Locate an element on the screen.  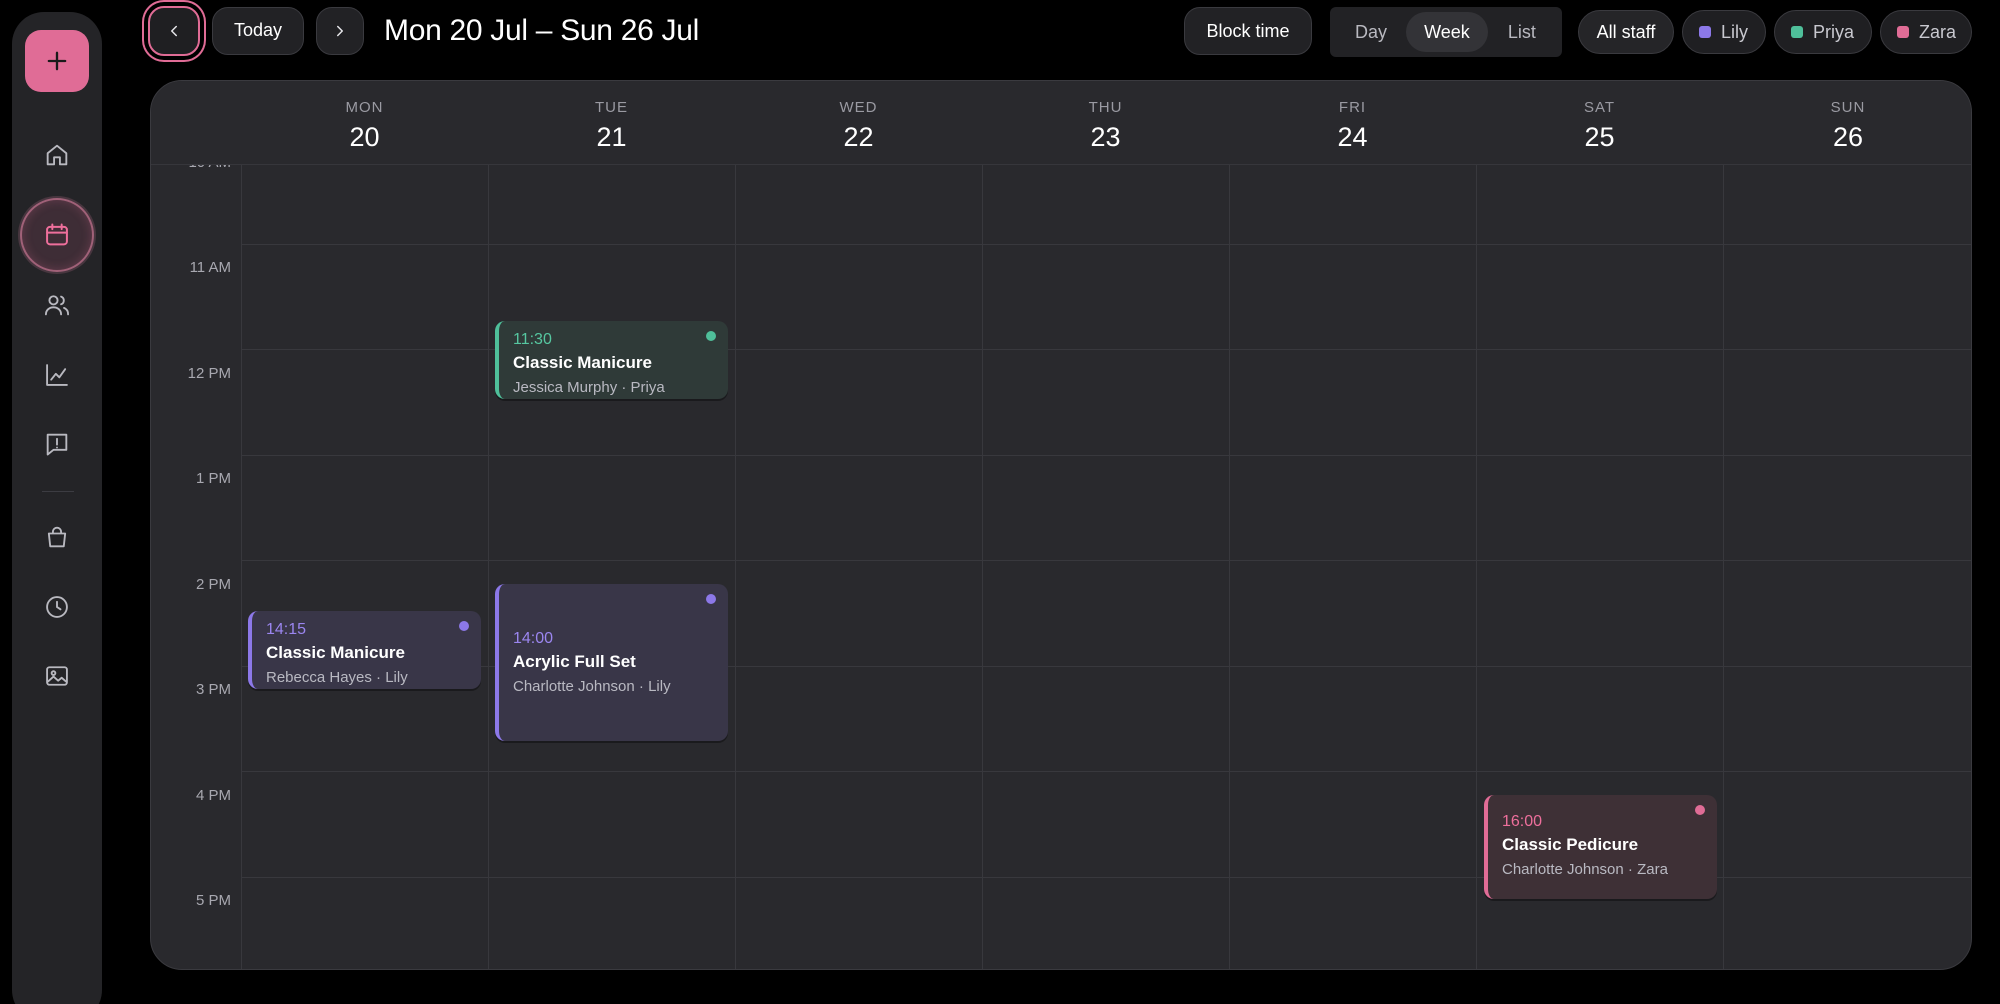
day-header-mon: MON 20 is located at coordinates (364, 123).